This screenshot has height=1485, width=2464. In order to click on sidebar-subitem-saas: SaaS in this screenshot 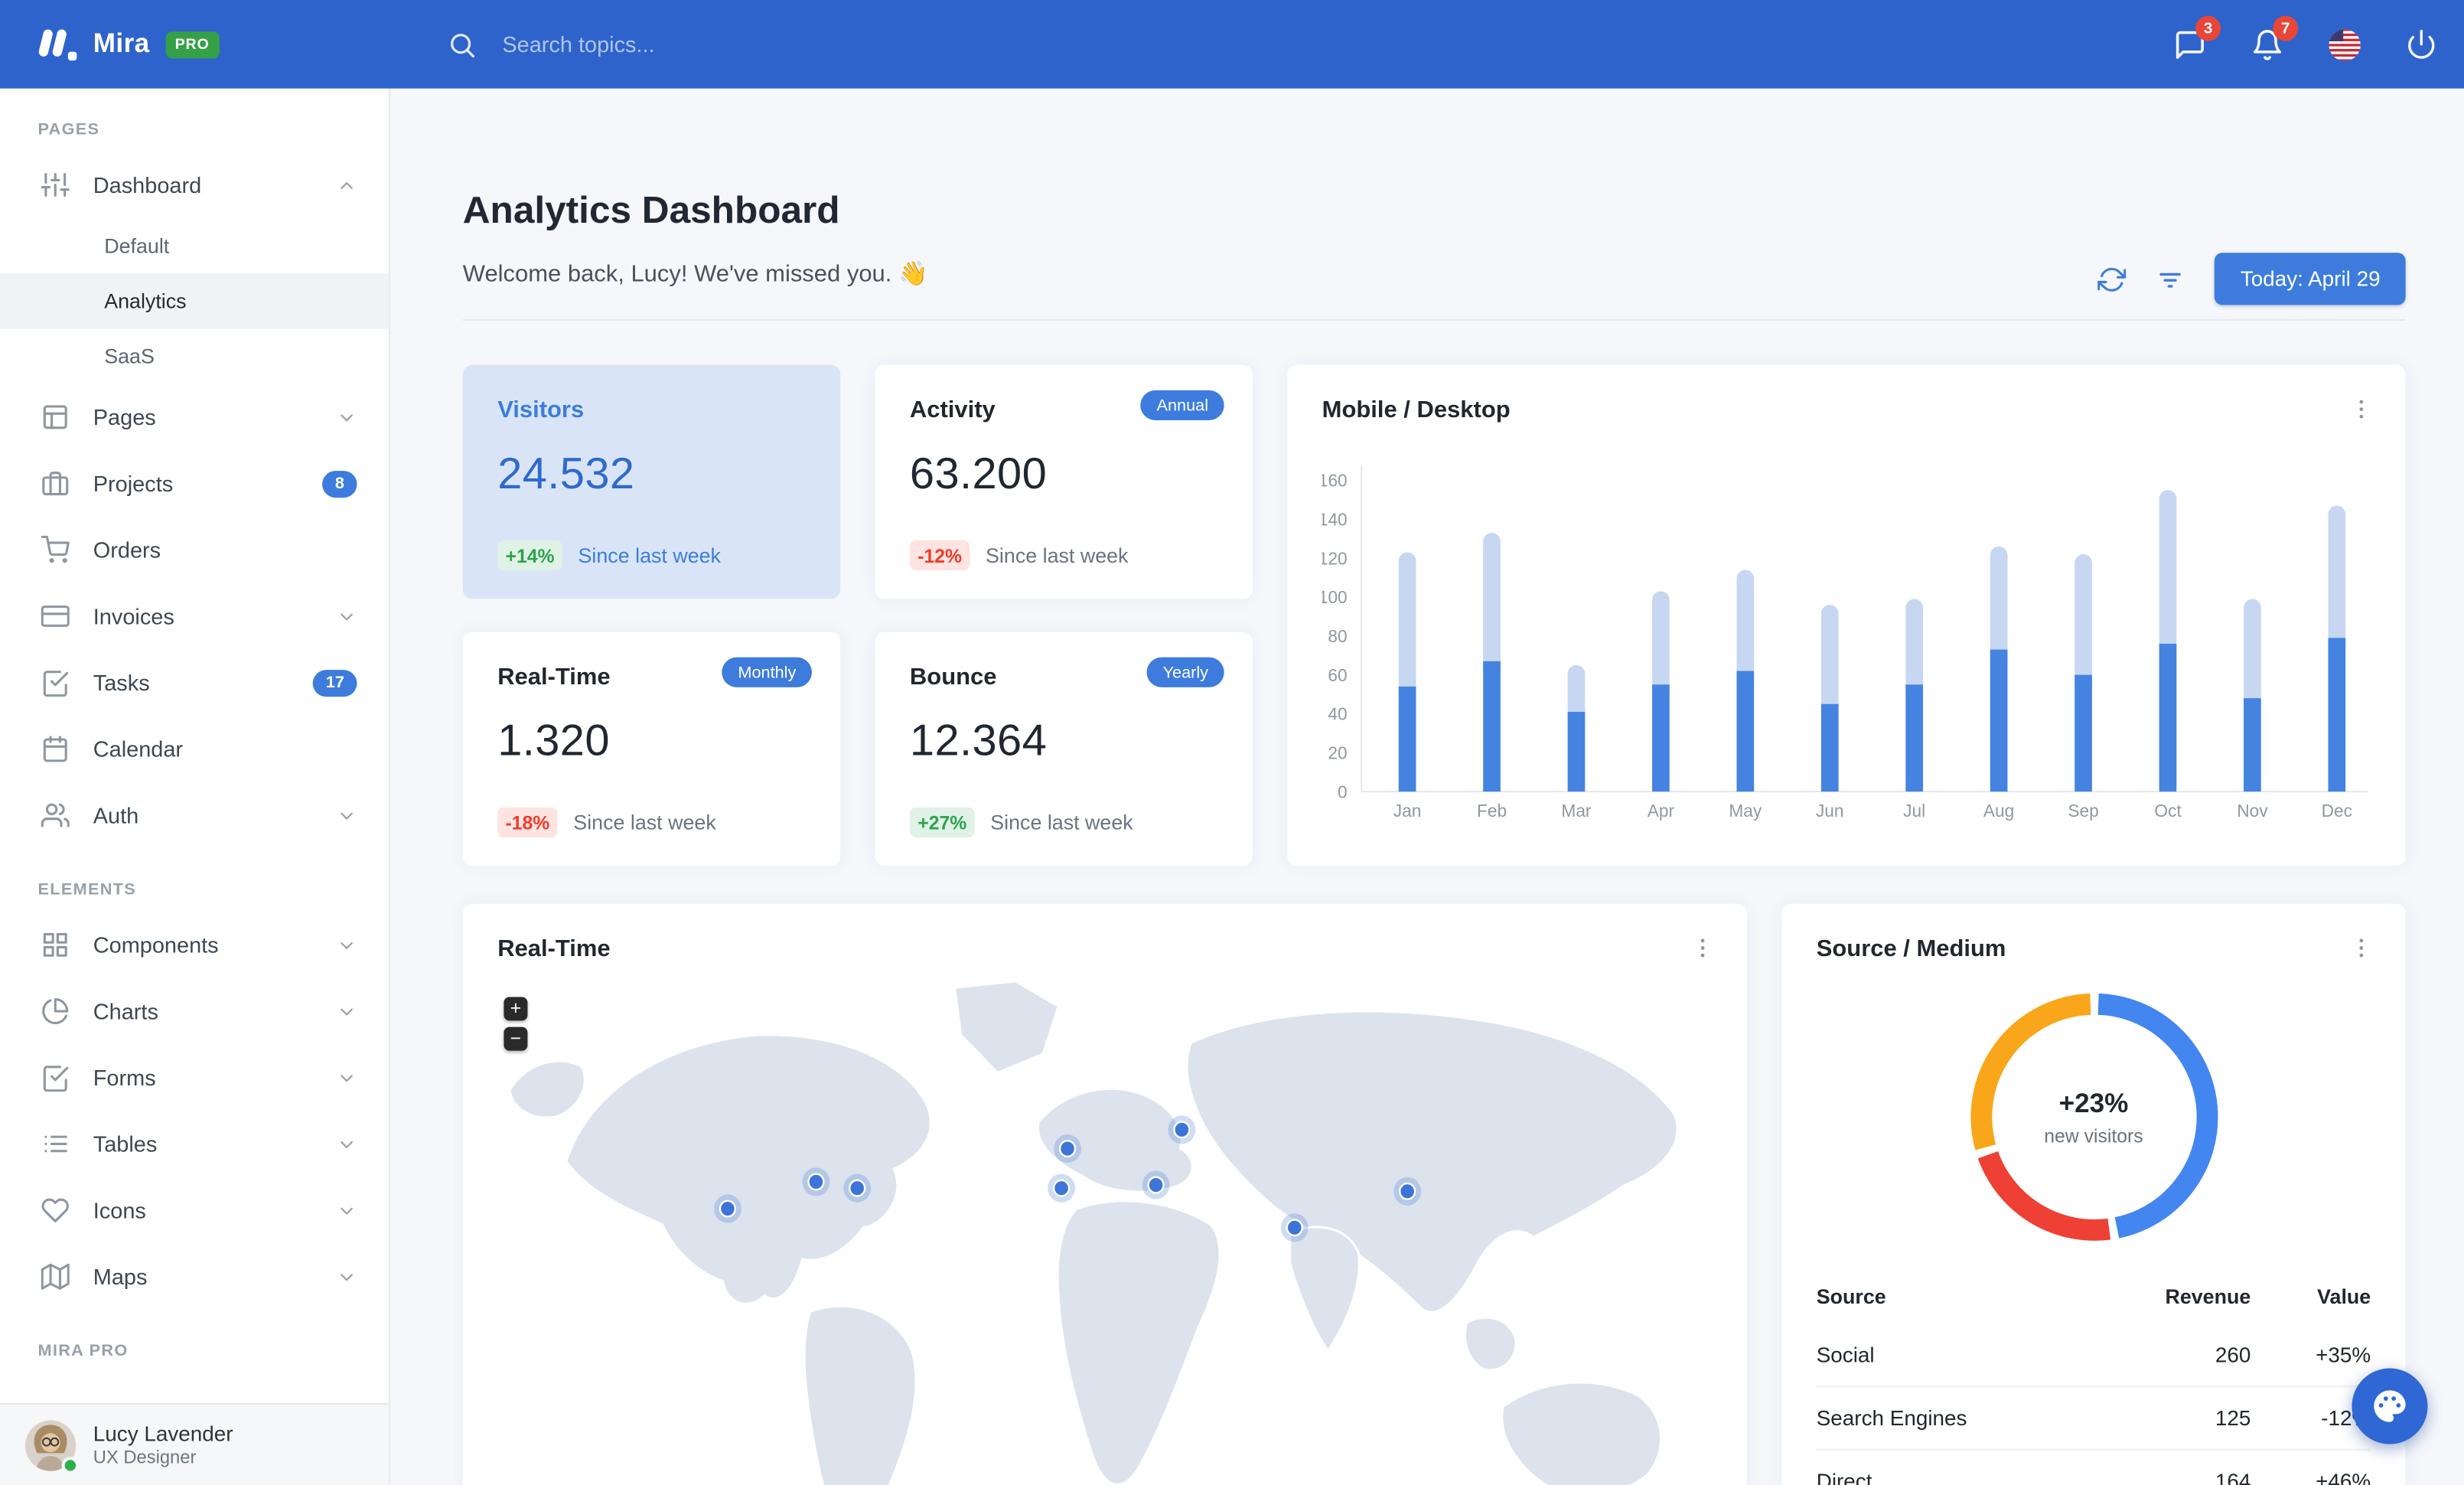, I will do `click(194, 355)`.